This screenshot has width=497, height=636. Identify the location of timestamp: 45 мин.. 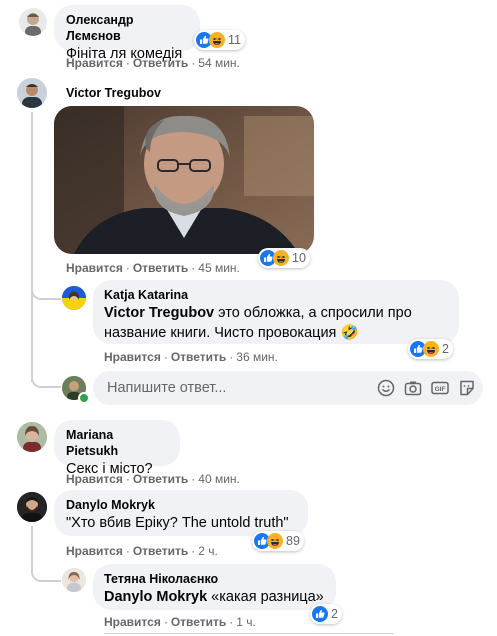
(219, 268).